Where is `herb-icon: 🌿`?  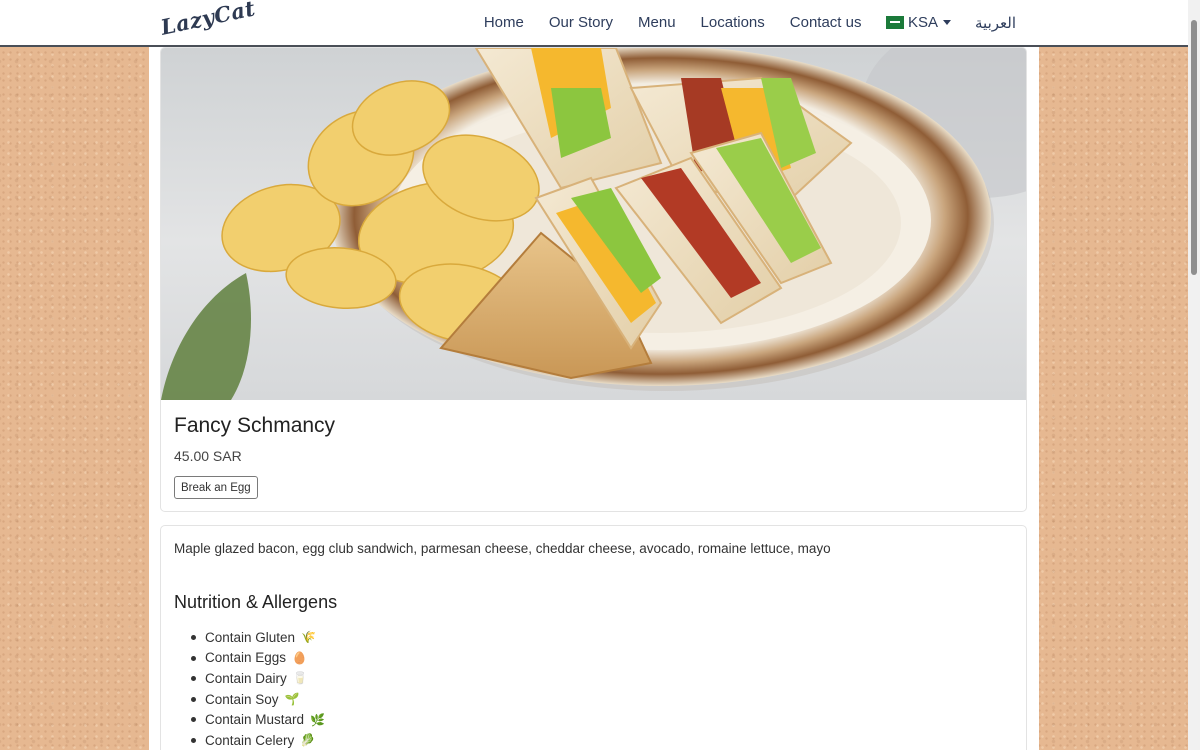
herb-icon: 🌿 is located at coordinates (318, 719).